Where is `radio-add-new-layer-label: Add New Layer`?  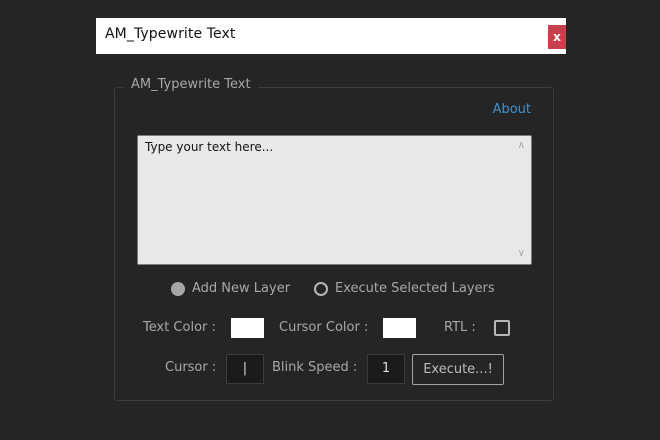 radio-add-new-layer-label: Add New Layer is located at coordinates (241, 288).